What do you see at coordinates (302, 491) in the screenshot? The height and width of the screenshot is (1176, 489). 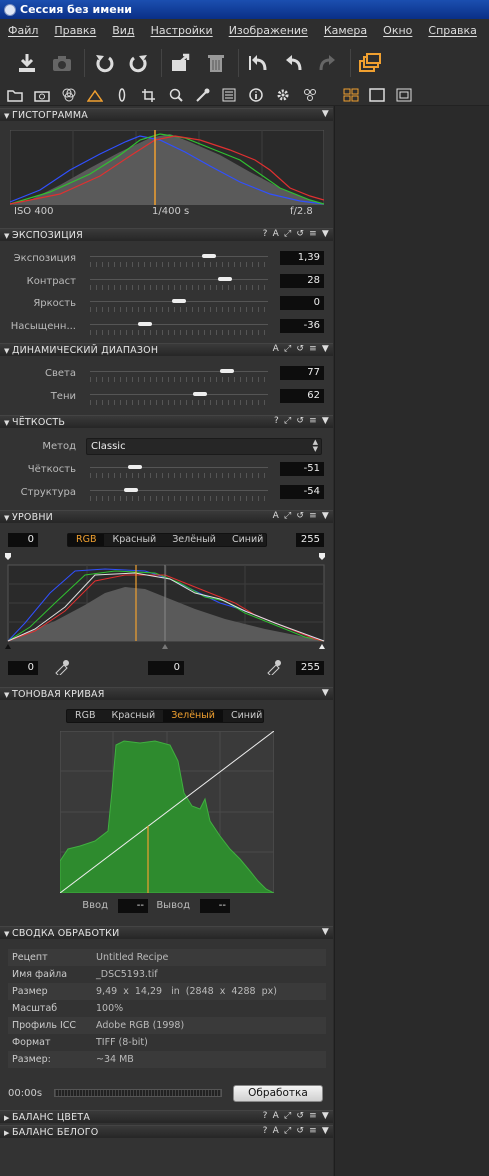 I see `clarity-value-1: -54` at bounding box center [302, 491].